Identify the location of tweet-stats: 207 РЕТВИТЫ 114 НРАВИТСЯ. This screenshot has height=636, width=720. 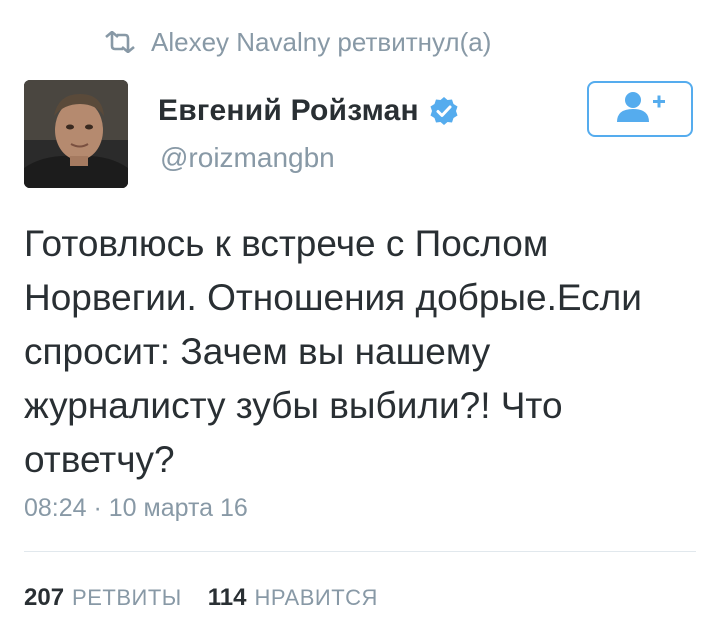
(214, 598).